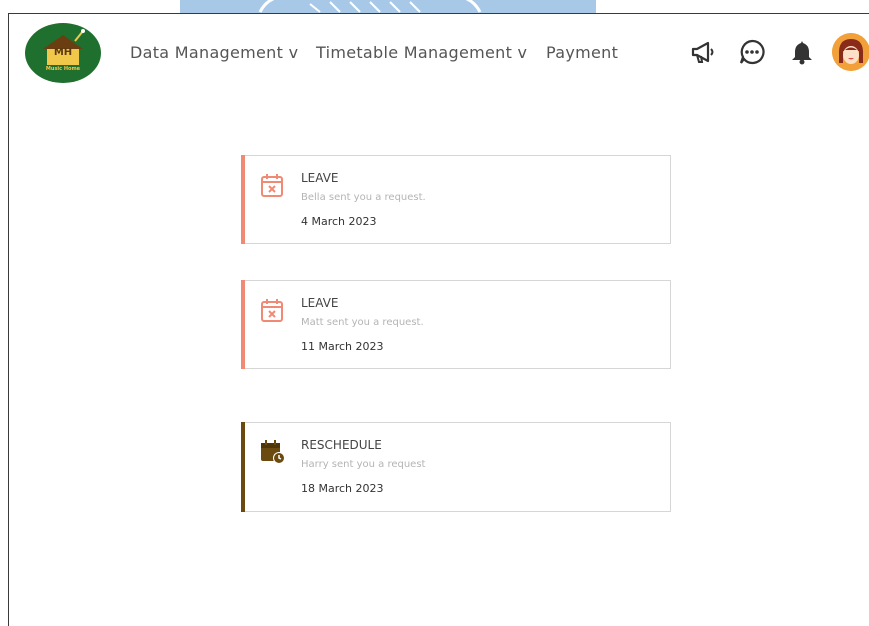  Describe the element at coordinates (342, 488) in the screenshot. I see `notification-date: 18 March 2023` at that location.